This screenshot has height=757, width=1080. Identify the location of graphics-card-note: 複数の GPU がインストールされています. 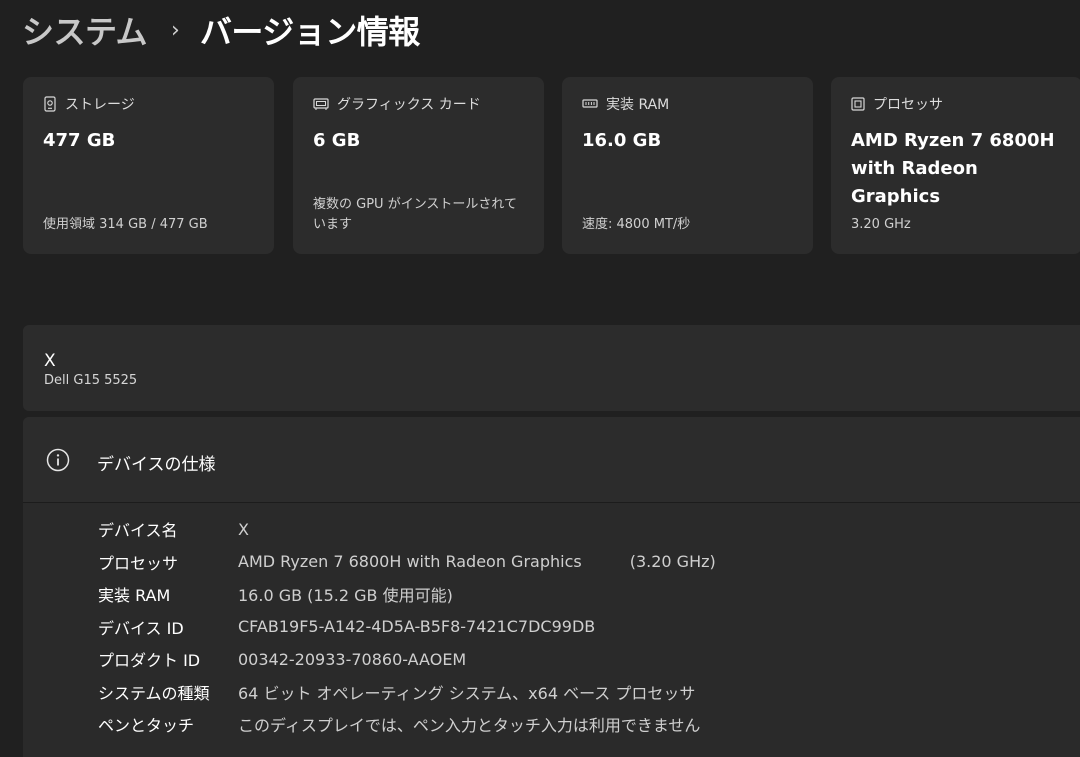
(415, 214).